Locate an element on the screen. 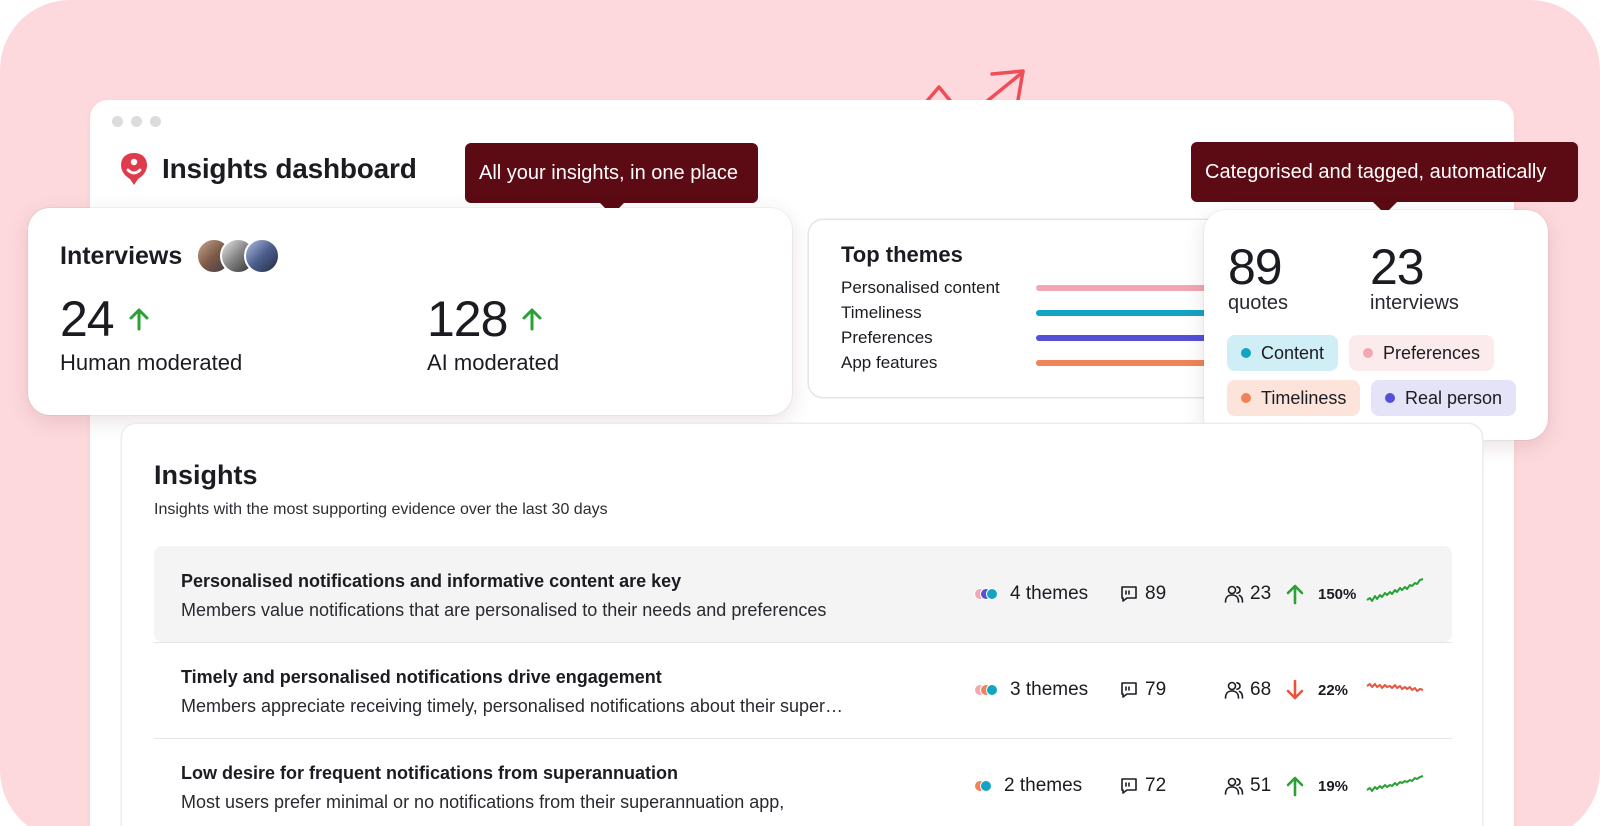 The height and width of the screenshot is (826, 1600). top-themes-title: Top themes is located at coordinates (902, 254).